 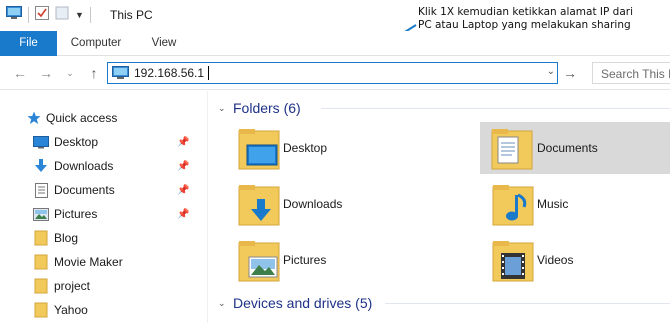 I want to click on tab-computer: Computer, so click(x=96, y=43).